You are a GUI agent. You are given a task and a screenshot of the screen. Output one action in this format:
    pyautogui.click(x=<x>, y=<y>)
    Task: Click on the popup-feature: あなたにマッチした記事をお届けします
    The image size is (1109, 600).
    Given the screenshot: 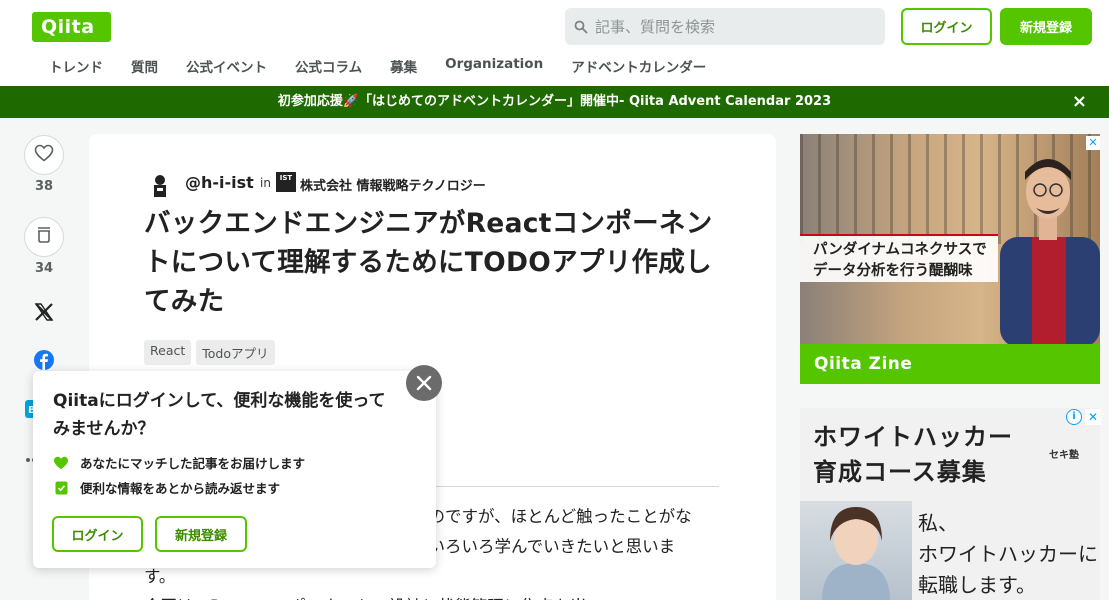 What is the action you would take?
    pyautogui.click(x=179, y=462)
    